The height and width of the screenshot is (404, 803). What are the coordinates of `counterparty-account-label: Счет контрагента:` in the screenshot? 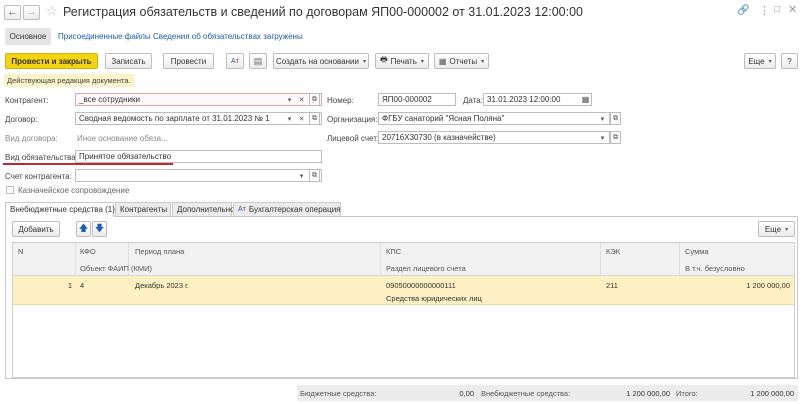 It's located at (38, 176).